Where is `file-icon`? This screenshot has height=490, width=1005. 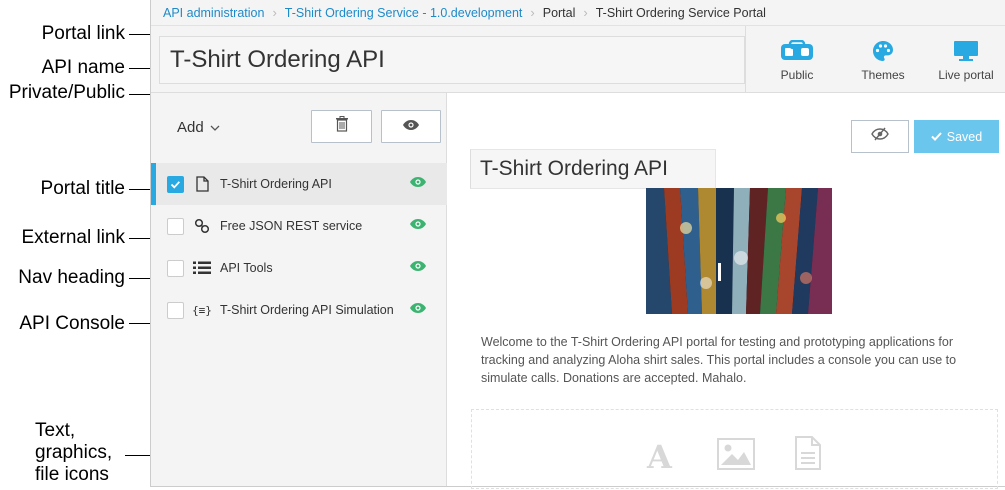 file-icon is located at coordinates (808, 455).